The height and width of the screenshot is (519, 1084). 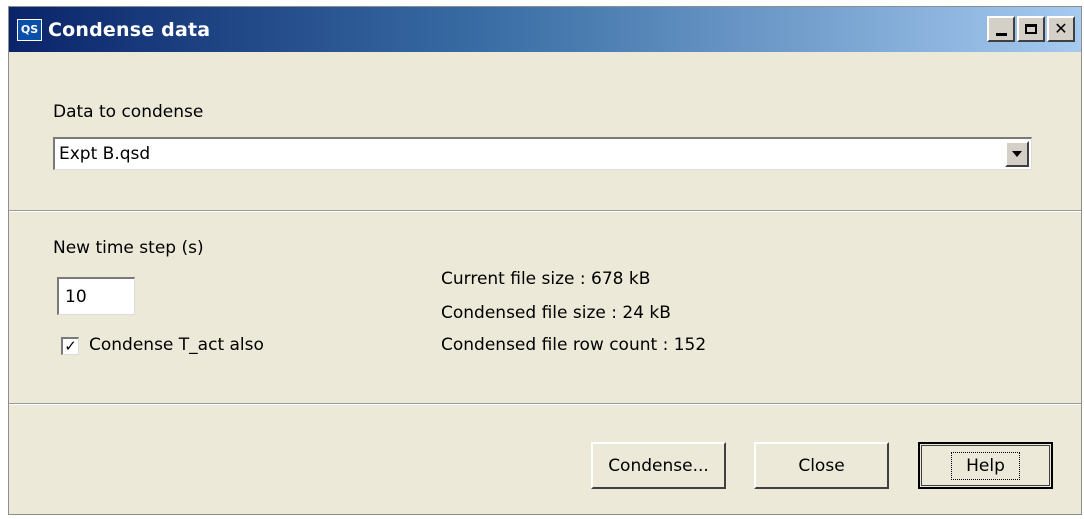 I want to click on maximize-icon, so click(x=1031, y=29).